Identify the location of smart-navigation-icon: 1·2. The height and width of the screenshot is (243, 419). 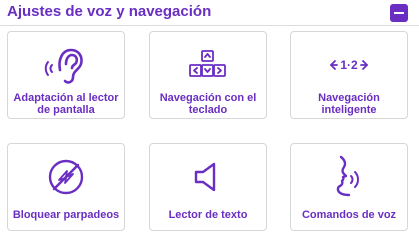
(349, 65).